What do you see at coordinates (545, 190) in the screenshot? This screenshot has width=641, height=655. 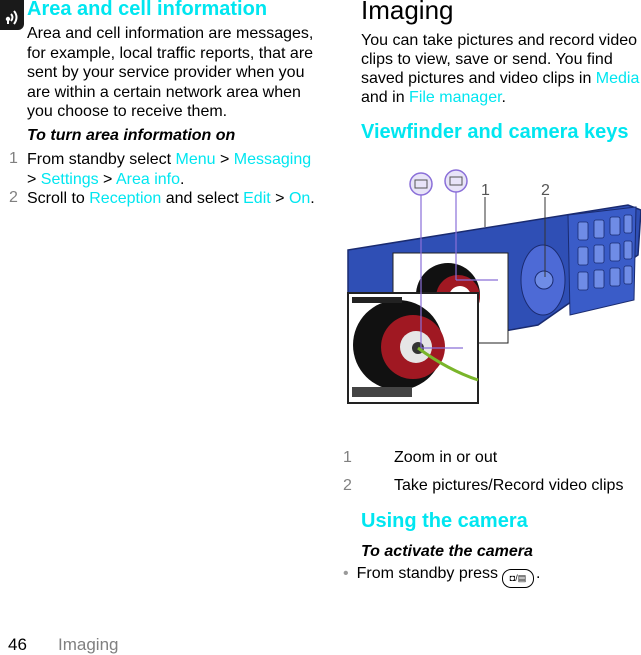 I see `callout-2: 2` at bounding box center [545, 190].